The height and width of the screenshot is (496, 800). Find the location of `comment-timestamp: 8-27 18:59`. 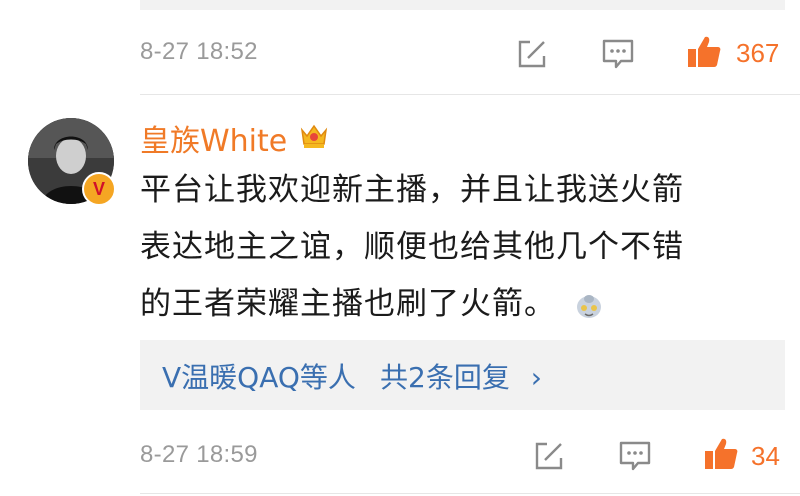

comment-timestamp: 8-27 18:59 is located at coordinates (199, 454).